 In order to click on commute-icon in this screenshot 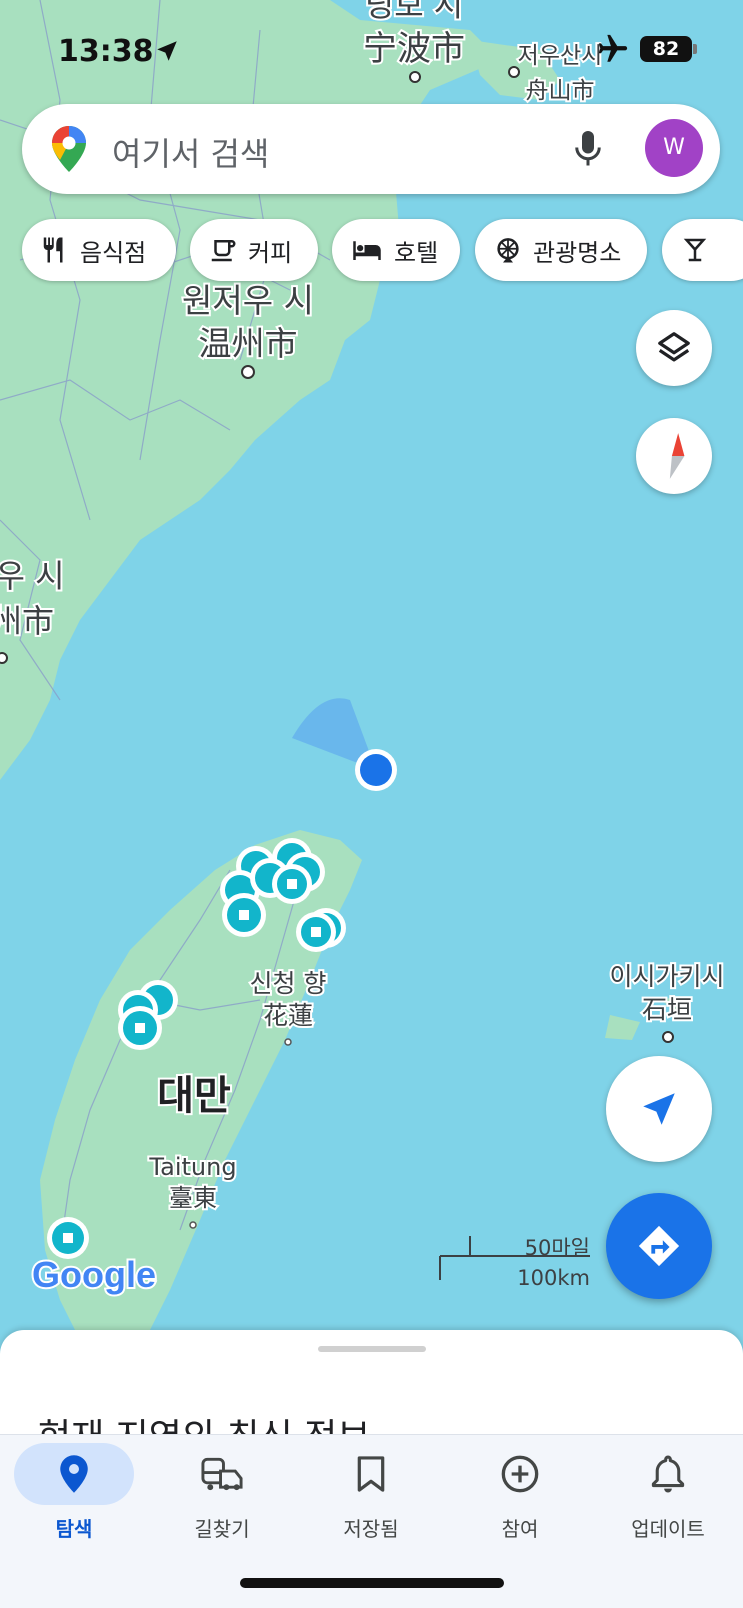, I will do `click(222, 1474)`.